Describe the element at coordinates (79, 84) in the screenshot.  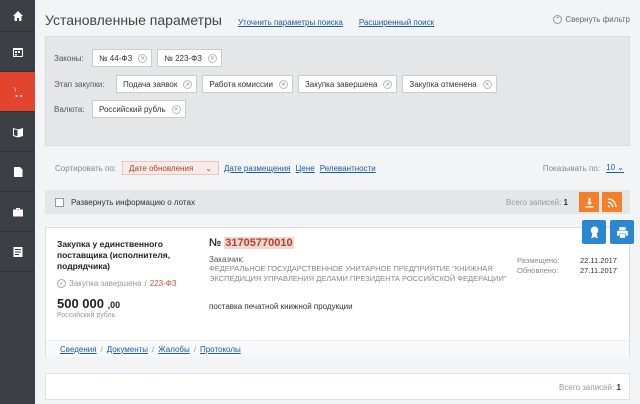
I see `stage-label: Этап закупки:` at that location.